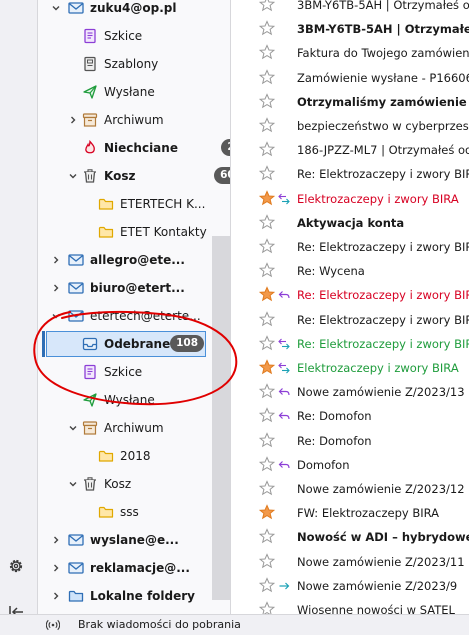 The width and height of the screenshot is (469, 635). What do you see at coordinates (53, 625) in the screenshot?
I see `network-activity-icon` at bounding box center [53, 625].